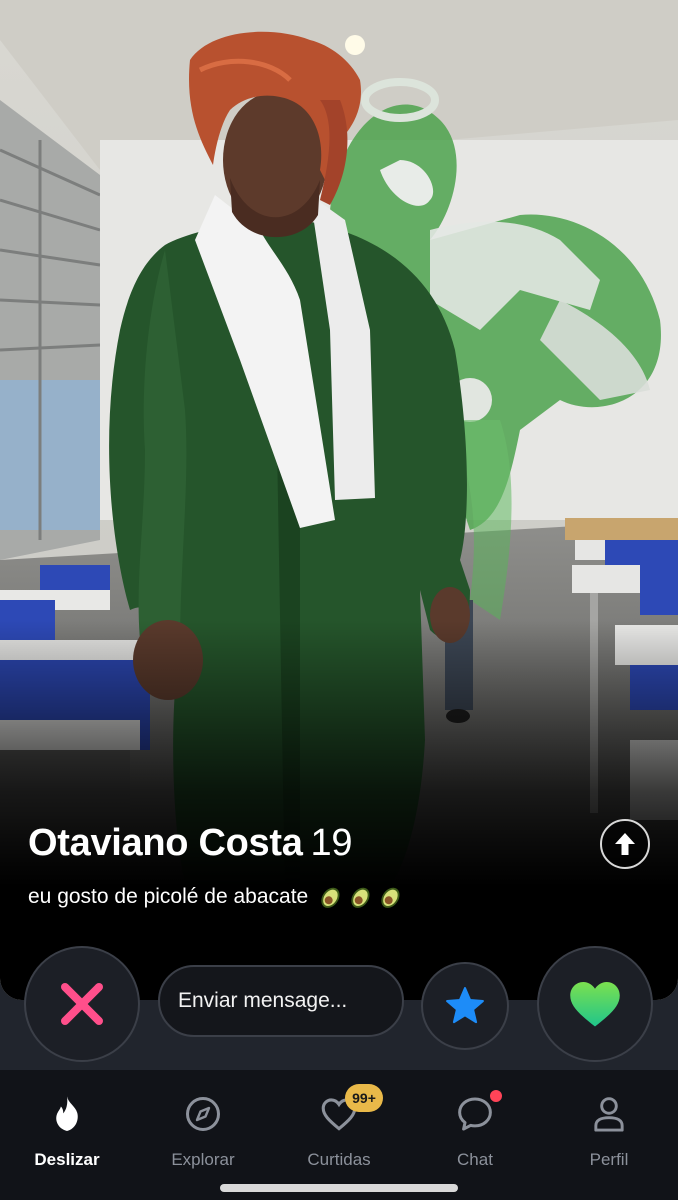 The image size is (678, 1200). What do you see at coordinates (339, 1125) in the screenshot?
I see `nav-item-curtidas: Curtidas` at bounding box center [339, 1125].